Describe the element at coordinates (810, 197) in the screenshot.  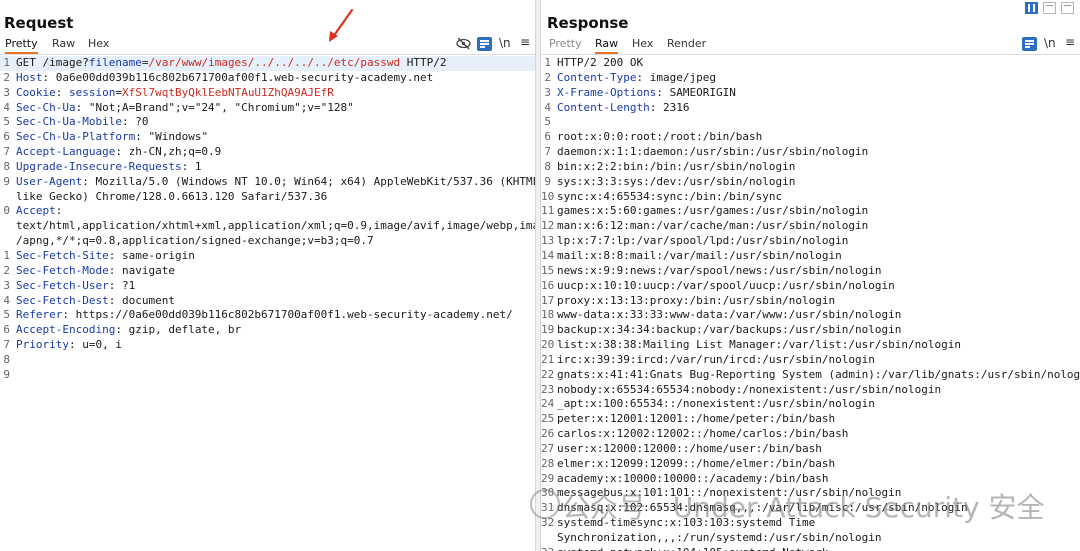
I see `code-line: 10 sync:x:4:65534:sync:/bin:/bin/sync` at that location.